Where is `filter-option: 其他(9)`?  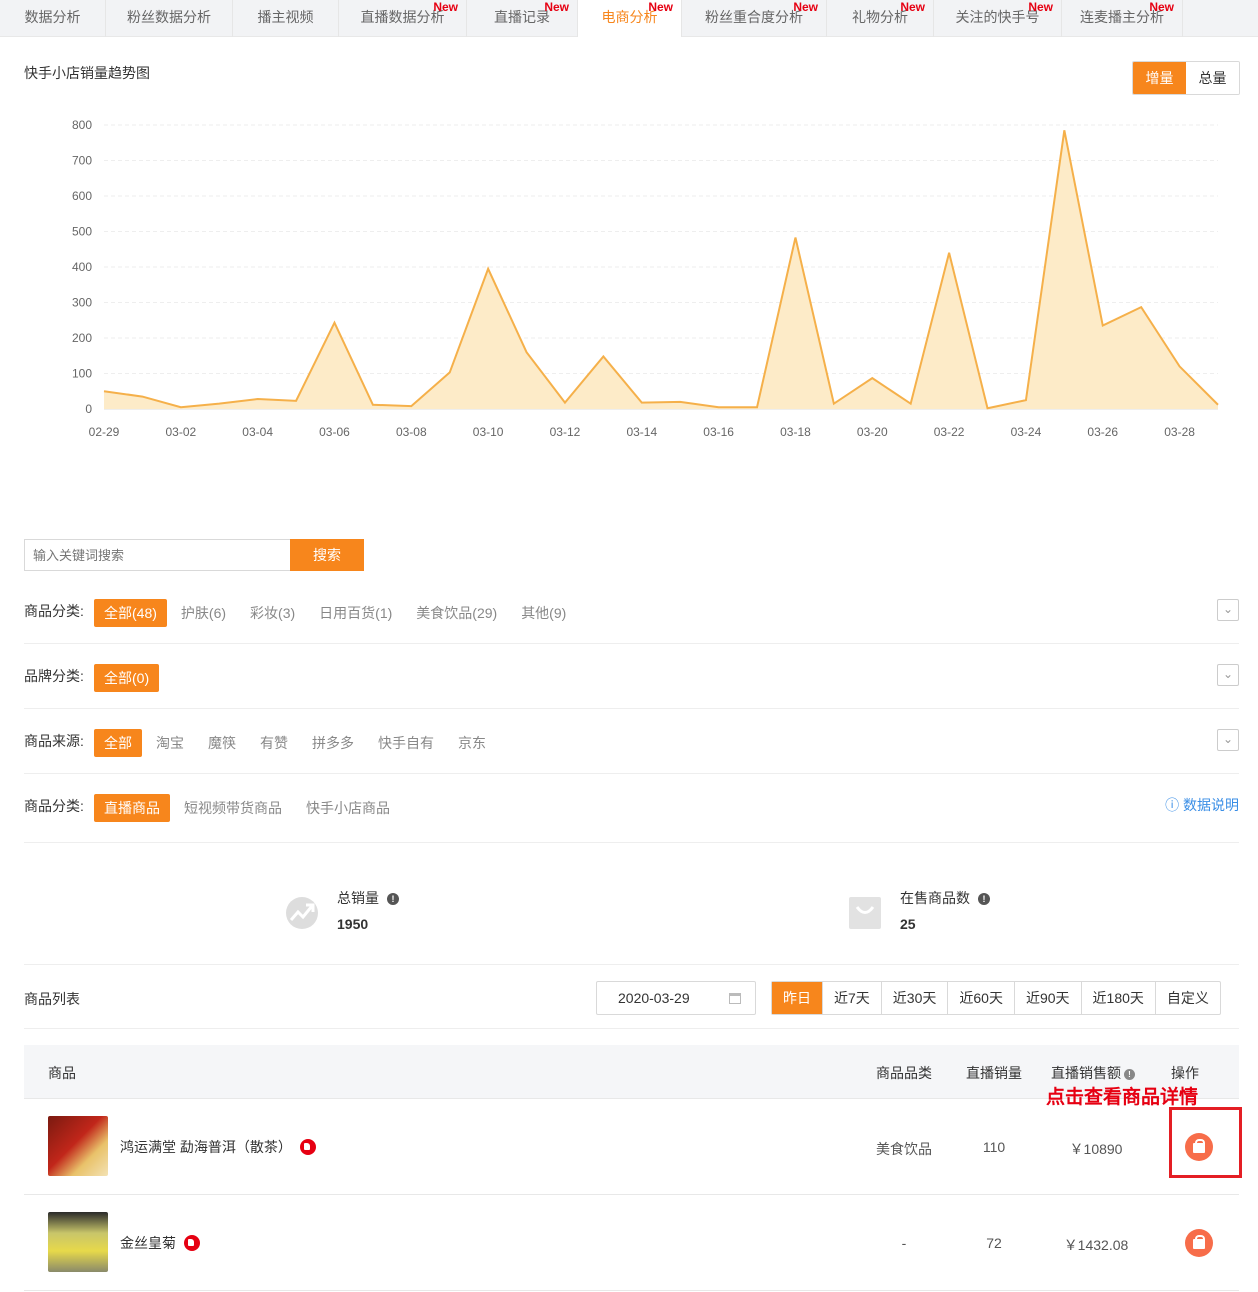
filter-option: 其他(9) is located at coordinates (543, 613).